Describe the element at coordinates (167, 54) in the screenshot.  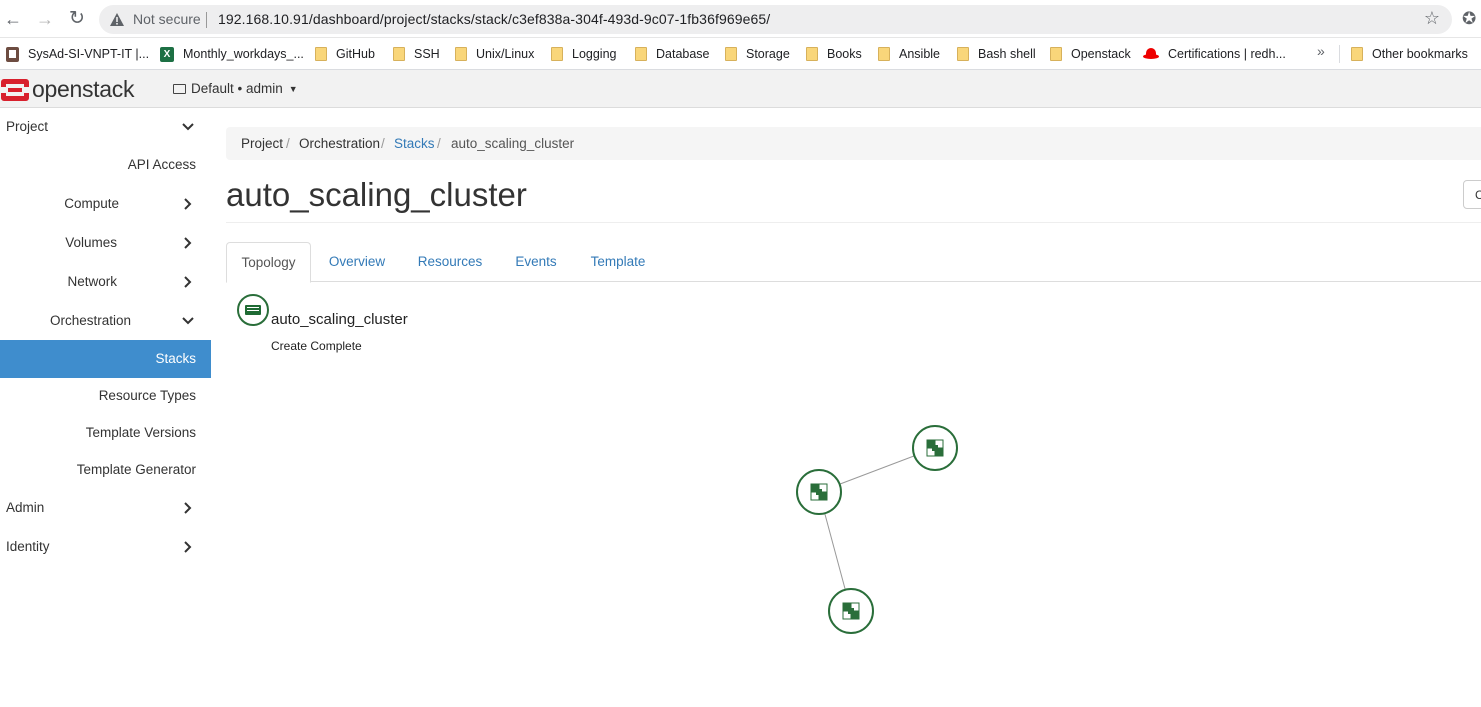
I see `excel-icon: X` at that location.